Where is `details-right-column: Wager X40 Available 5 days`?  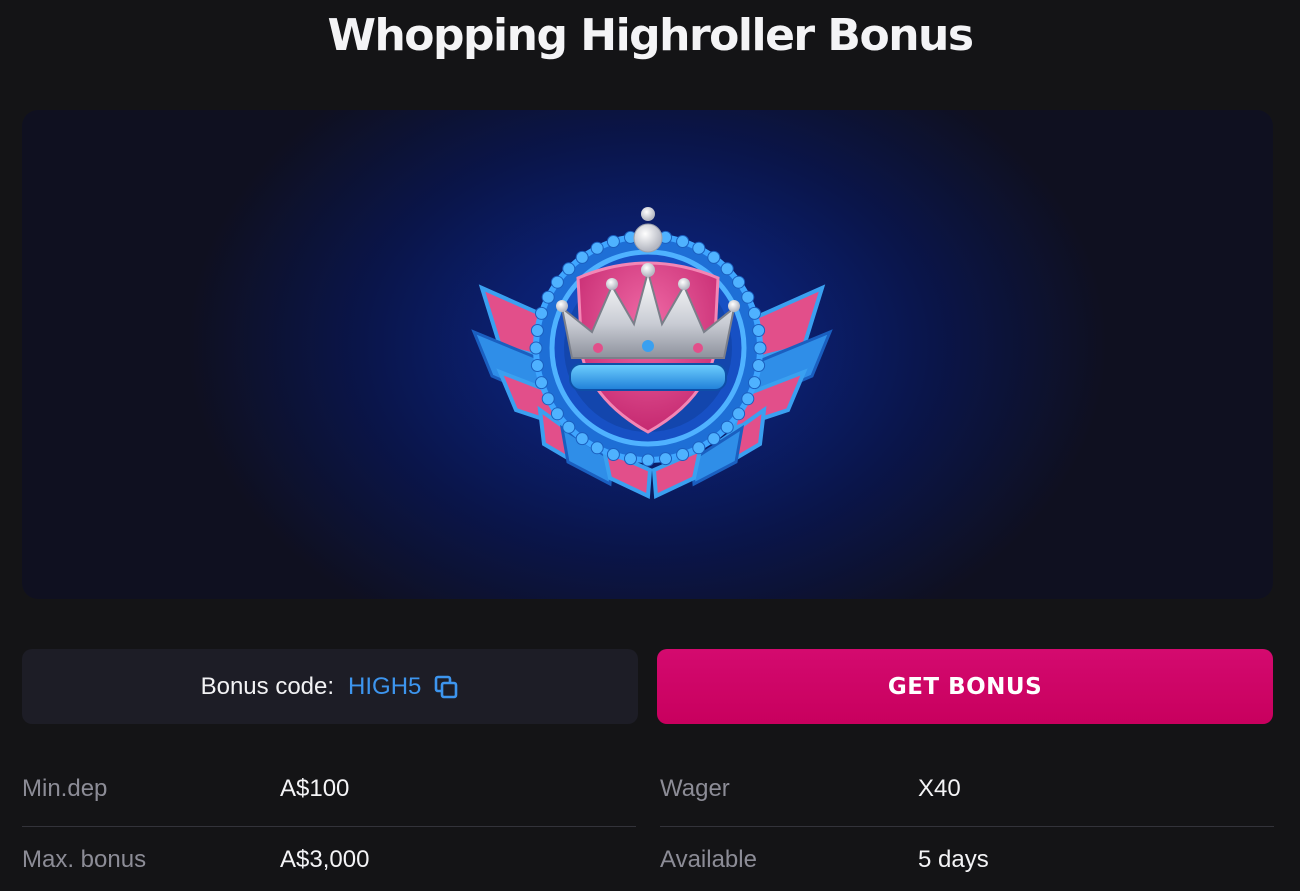 details-right-column: Wager X40 Available 5 days is located at coordinates (967, 823).